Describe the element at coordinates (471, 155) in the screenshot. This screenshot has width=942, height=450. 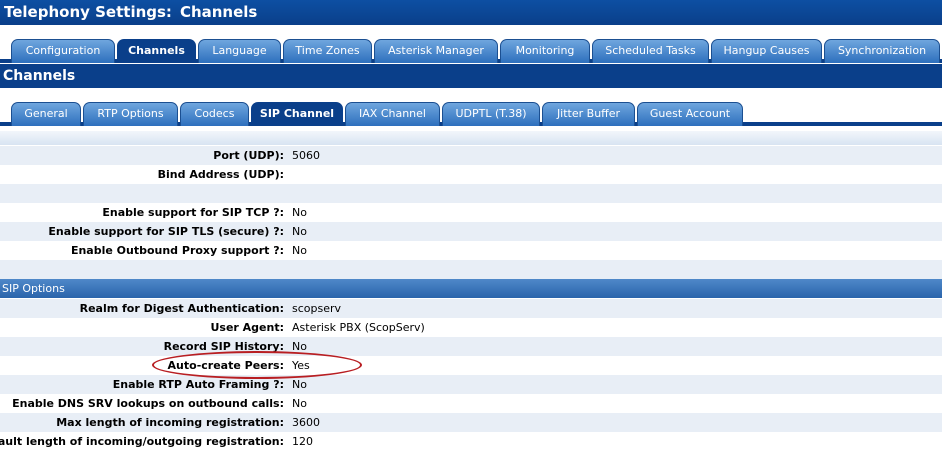
I see `table-row: Port (UDP): 5060` at that location.